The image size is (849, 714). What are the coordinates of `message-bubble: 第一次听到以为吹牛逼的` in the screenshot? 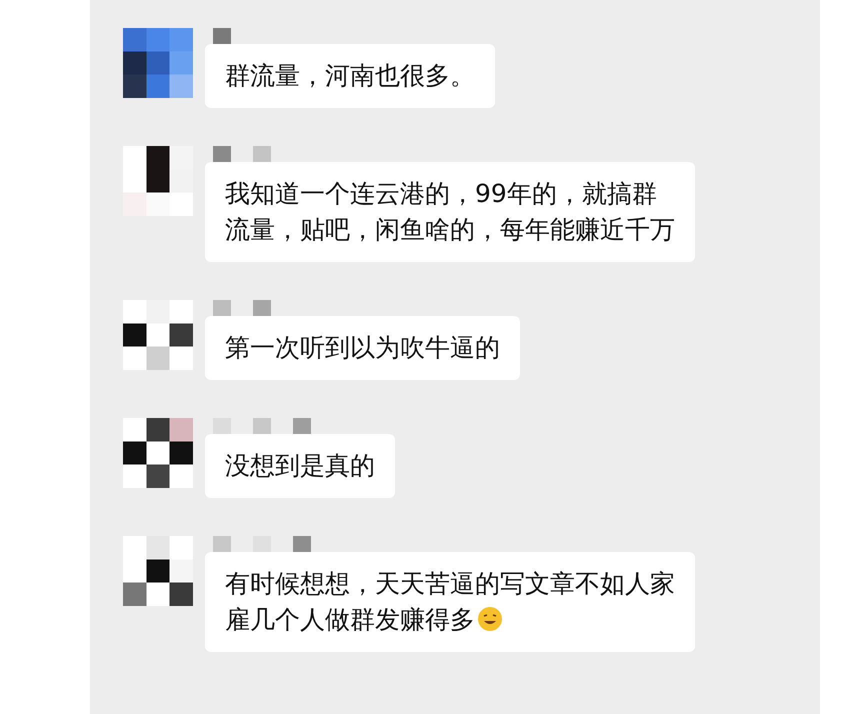 It's located at (362, 348).